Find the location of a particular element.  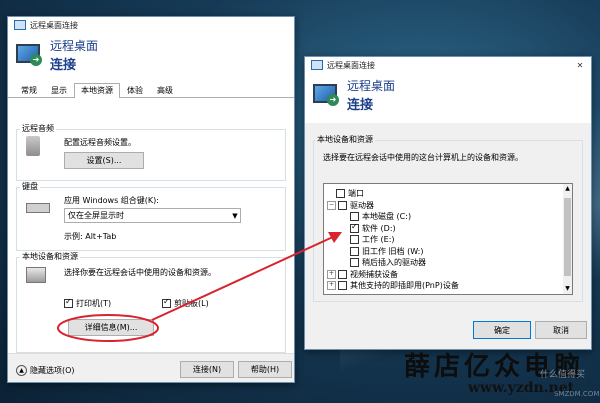

dialog-devices-group-label: 本地设备和资源 is located at coordinates (345, 139).